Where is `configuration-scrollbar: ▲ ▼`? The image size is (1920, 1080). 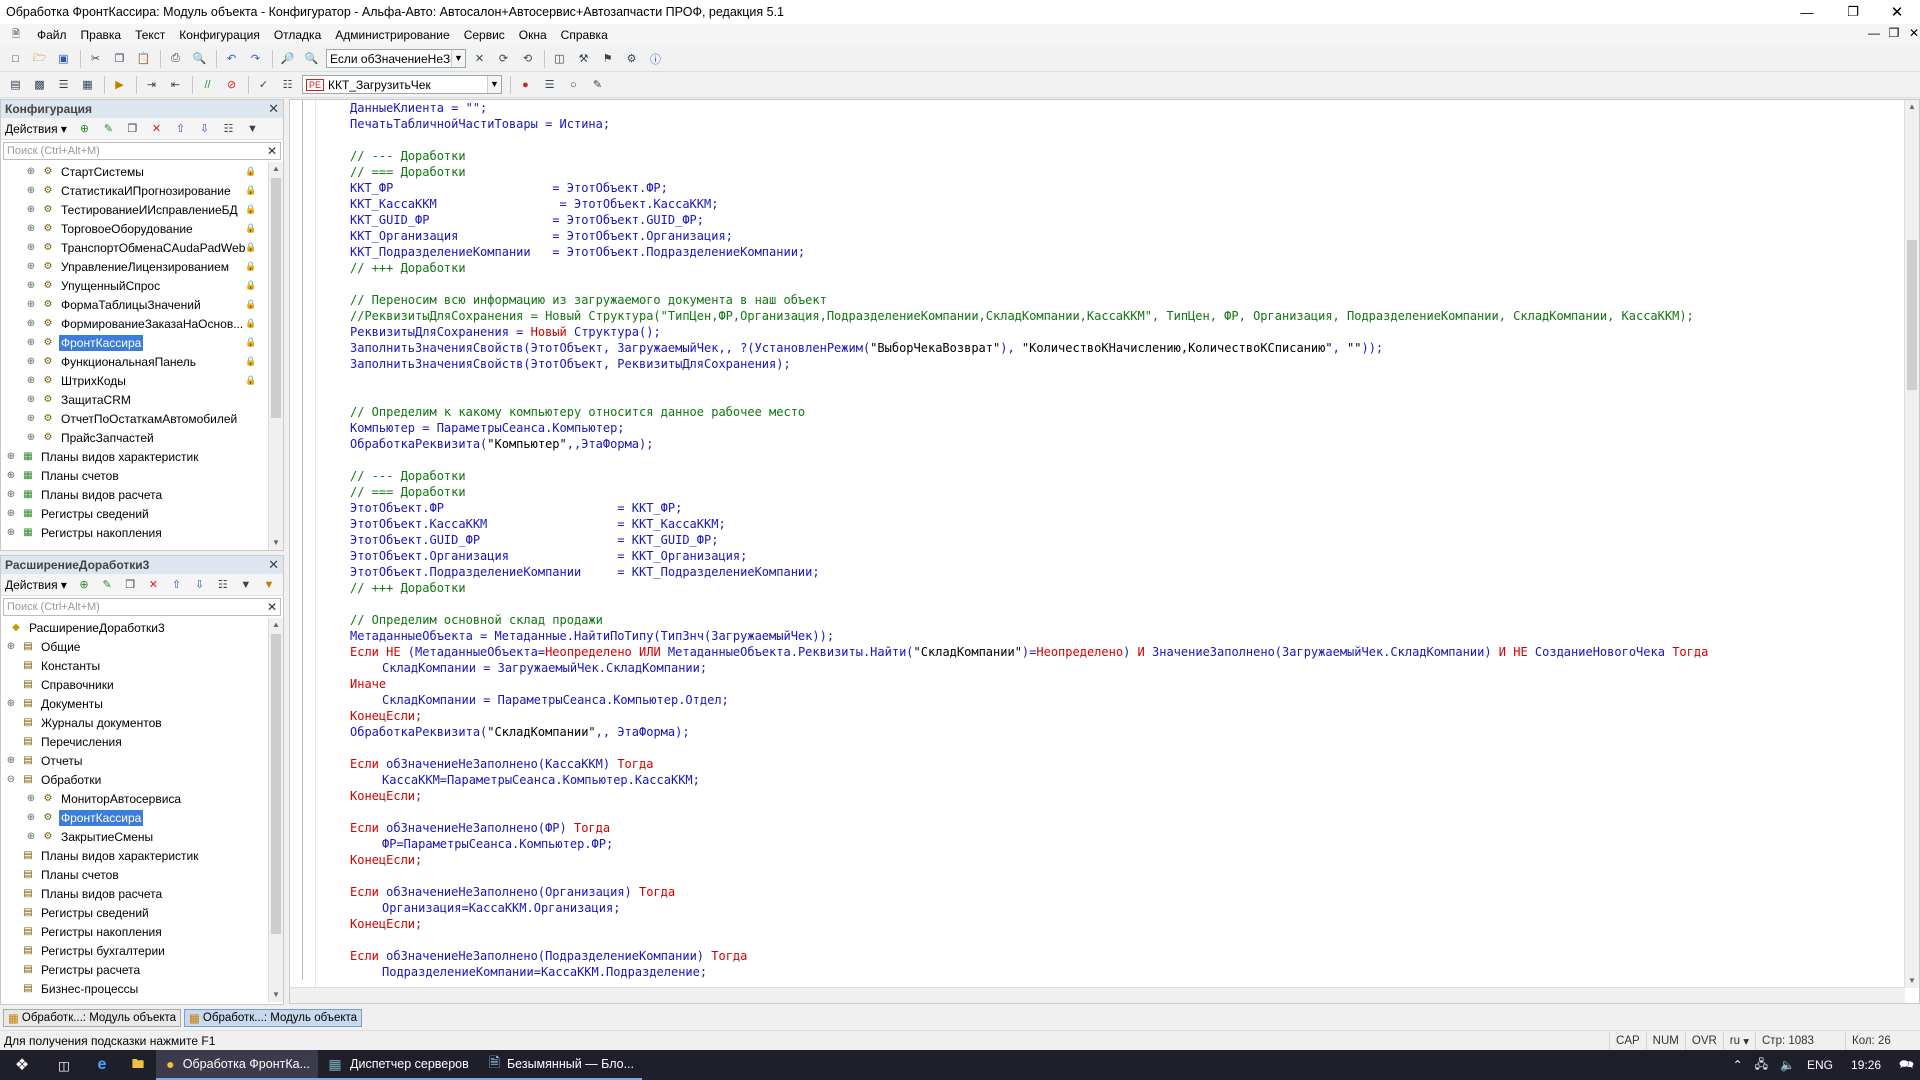
configuration-scrollbar: ▲ ▼ is located at coordinates (275, 356).